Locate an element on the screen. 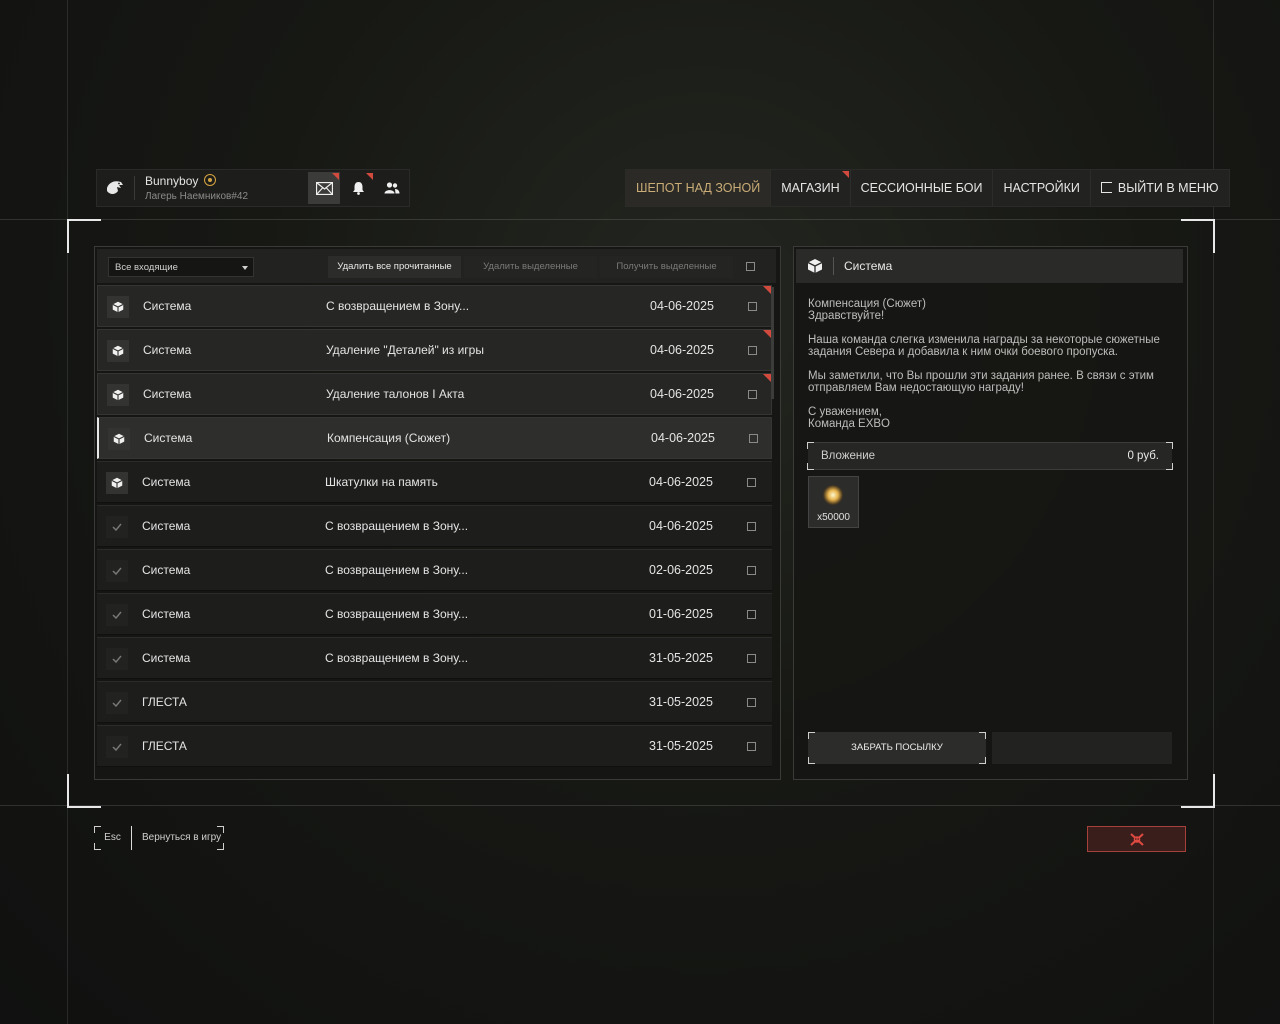  inbox-filter-select: Все входящие is located at coordinates (181, 267).